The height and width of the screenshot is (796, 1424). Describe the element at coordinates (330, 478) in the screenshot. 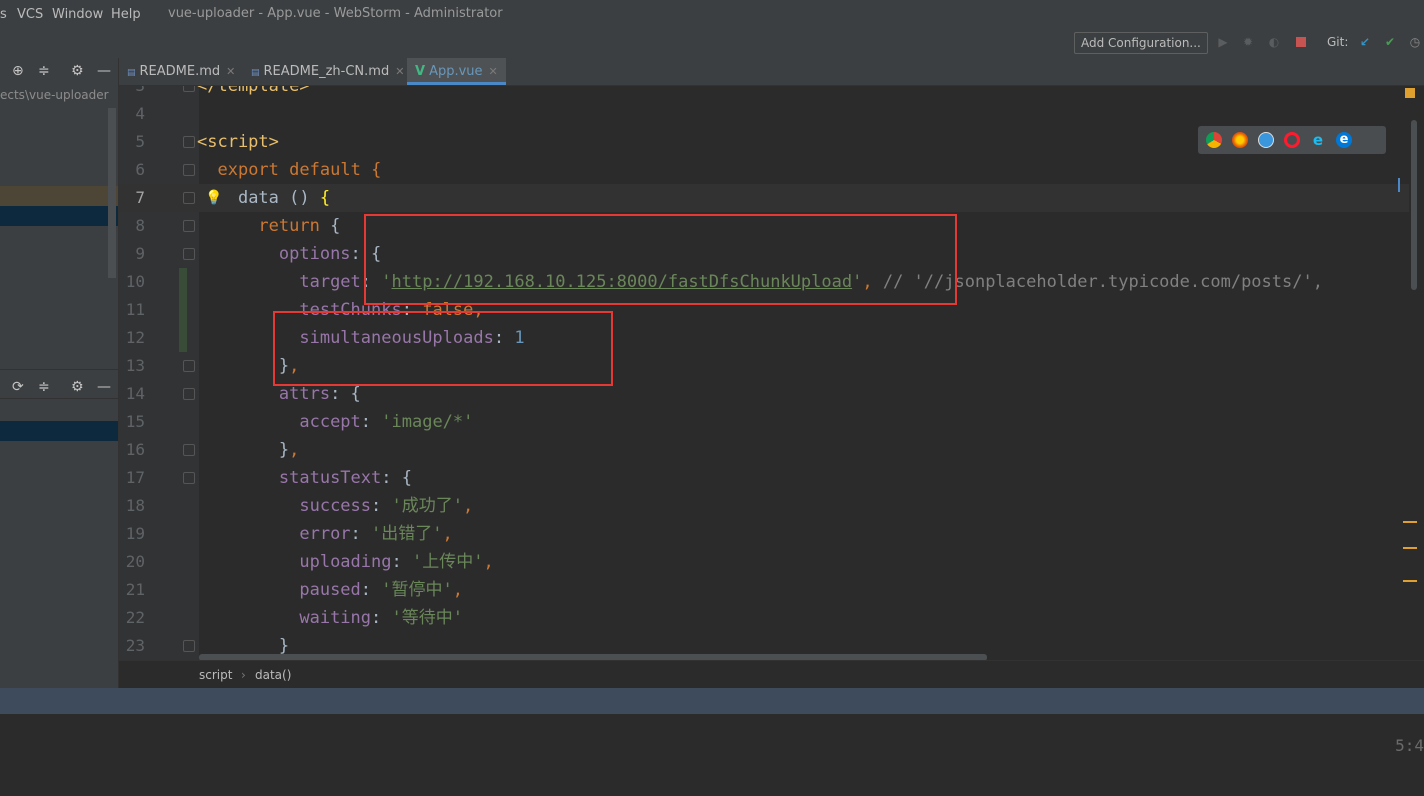

I see `property: statusText` at that location.